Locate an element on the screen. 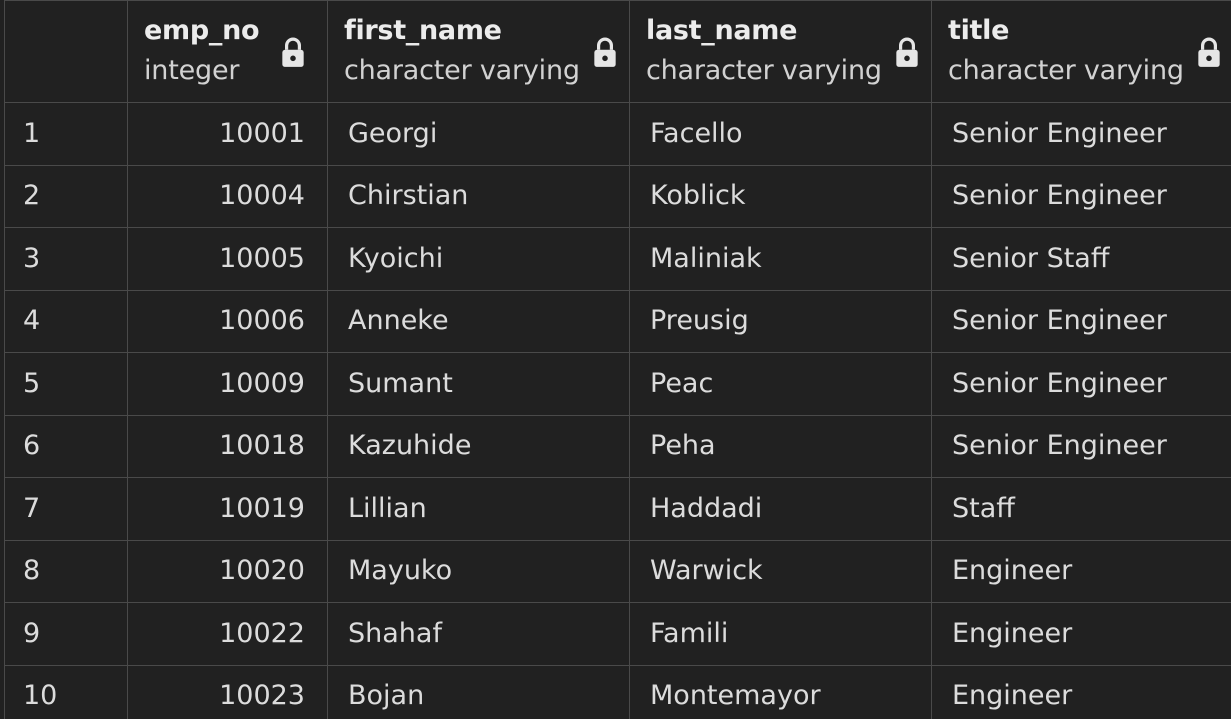 This screenshot has width=1231, height=719. emp-no-cell: 10005 is located at coordinates (227, 259).